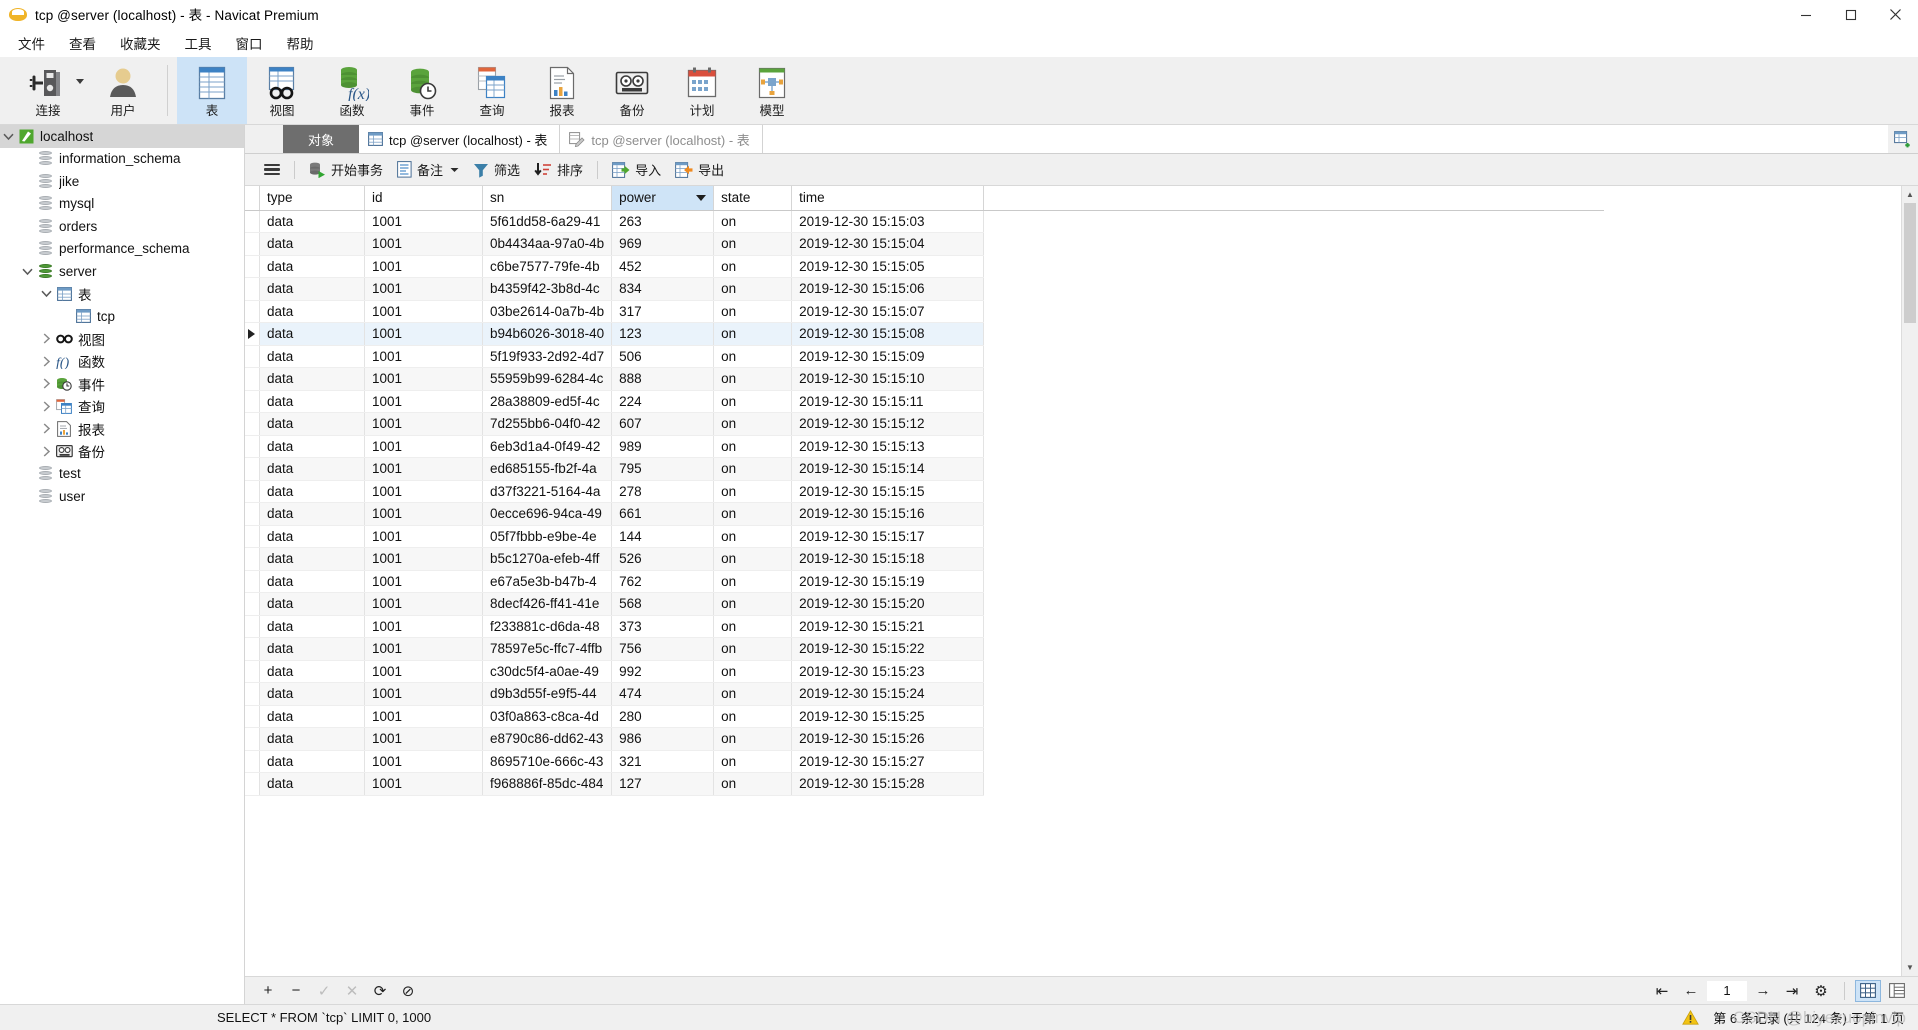 The width and height of the screenshot is (1918, 1030). Describe the element at coordinates (547, 311) in the screenshot. I see `cell-sn: 03be2614-0a7b-4b` at that location.